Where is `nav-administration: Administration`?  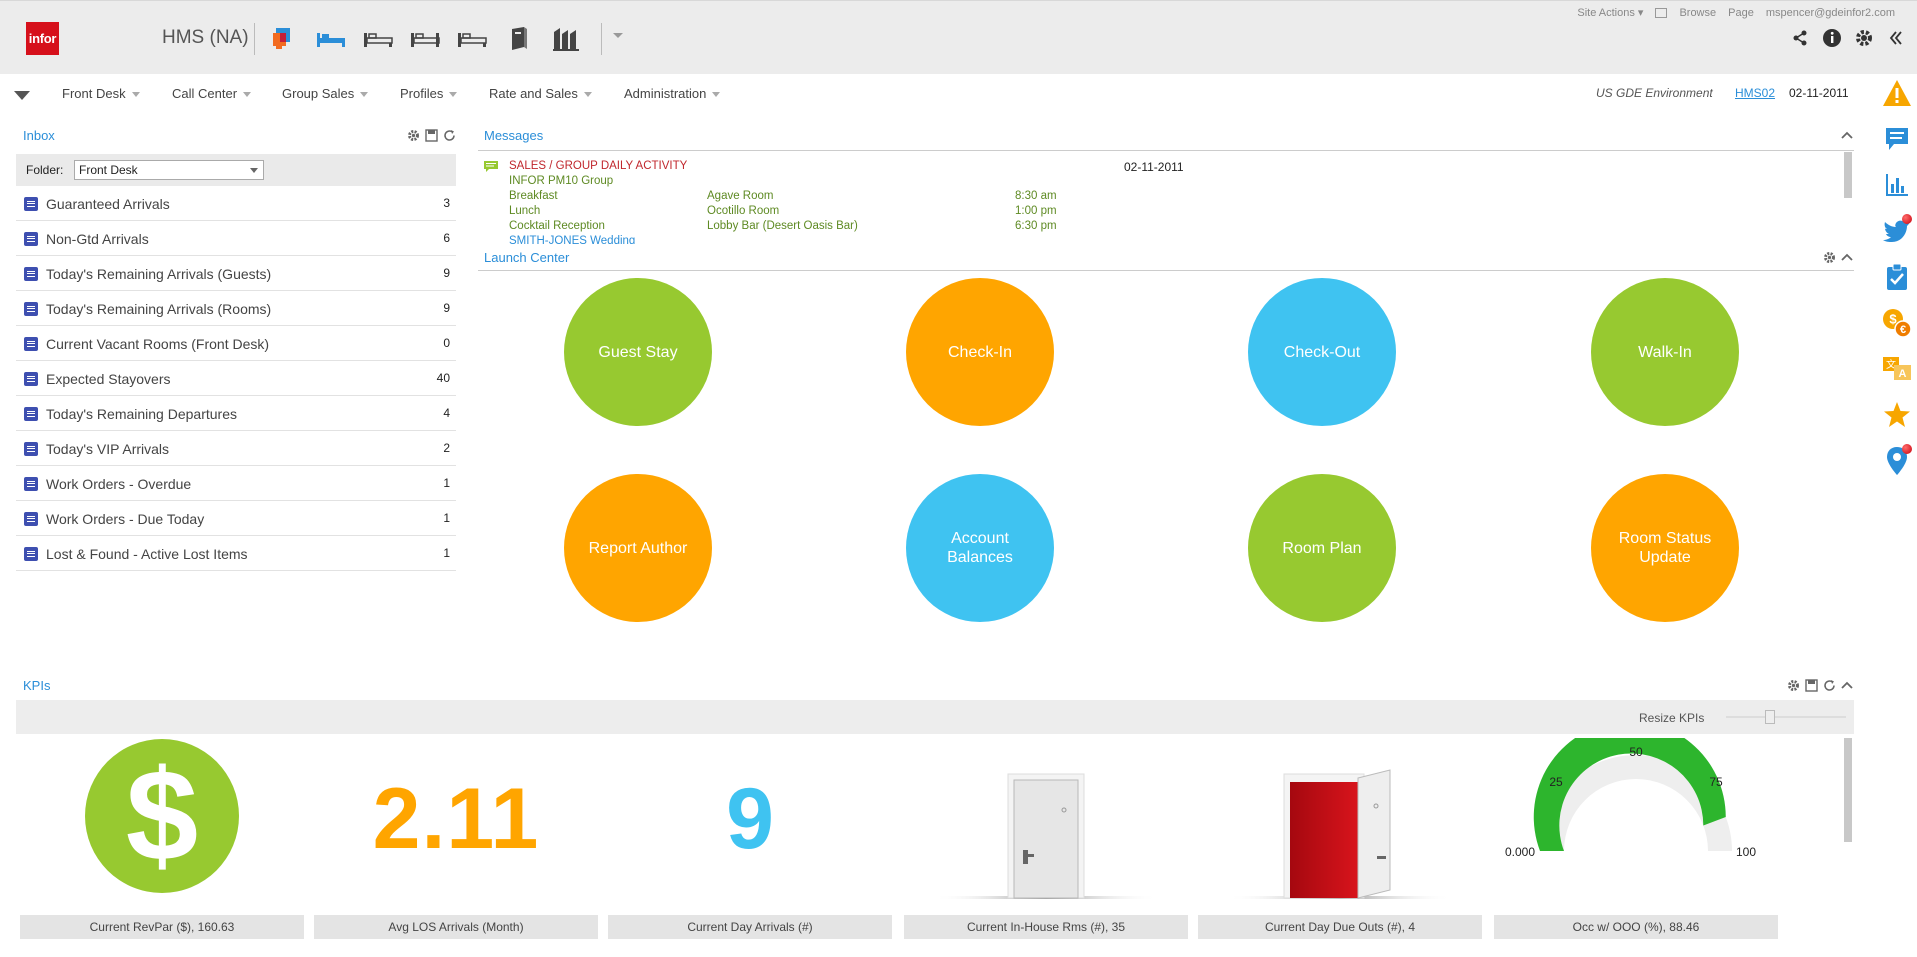 nav-administration: Administration is located at coordinates (672, 93).